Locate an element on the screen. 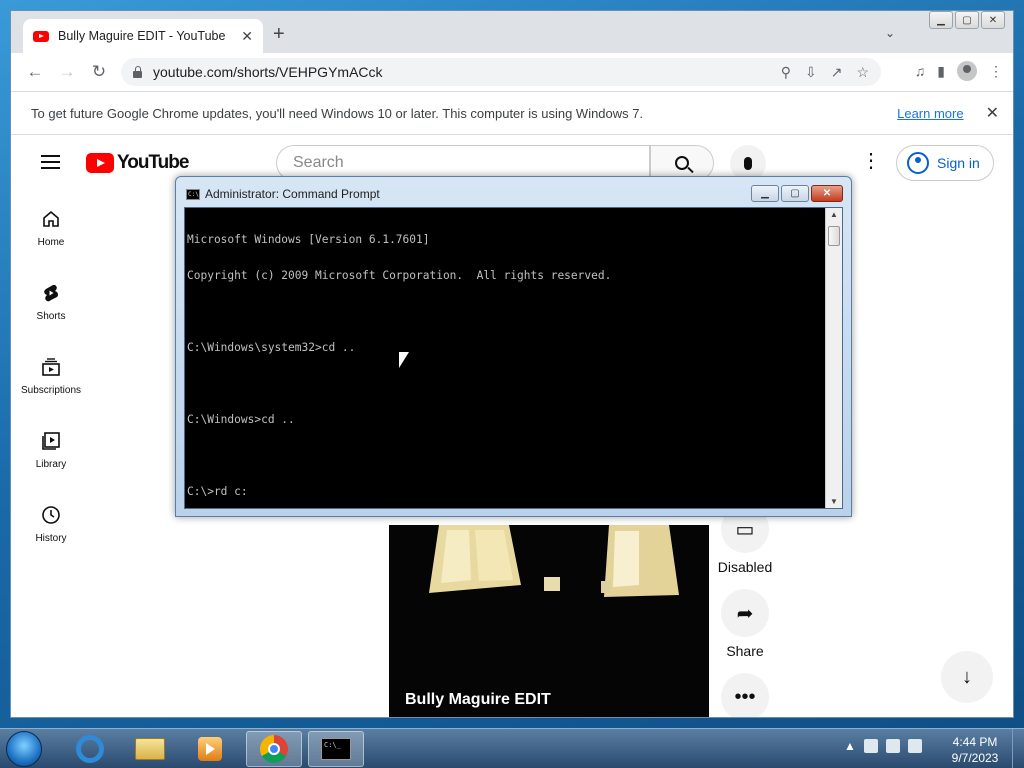  sidebar-item-library: Library is located at coordinates (51, 450).